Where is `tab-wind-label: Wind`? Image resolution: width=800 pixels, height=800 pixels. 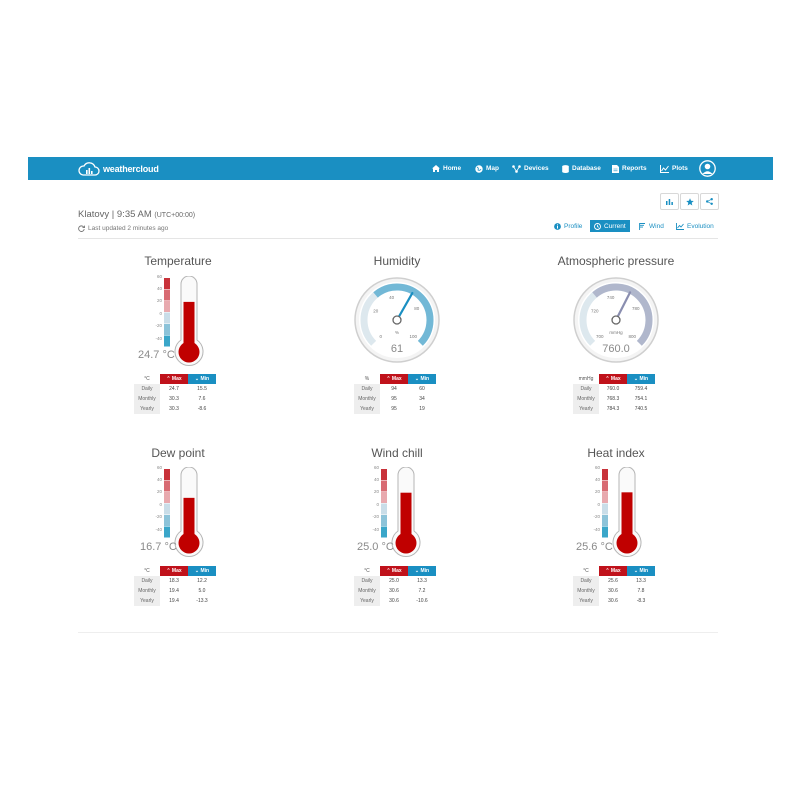 tab-wind-label: Wind is located at coordinates (656, 226).